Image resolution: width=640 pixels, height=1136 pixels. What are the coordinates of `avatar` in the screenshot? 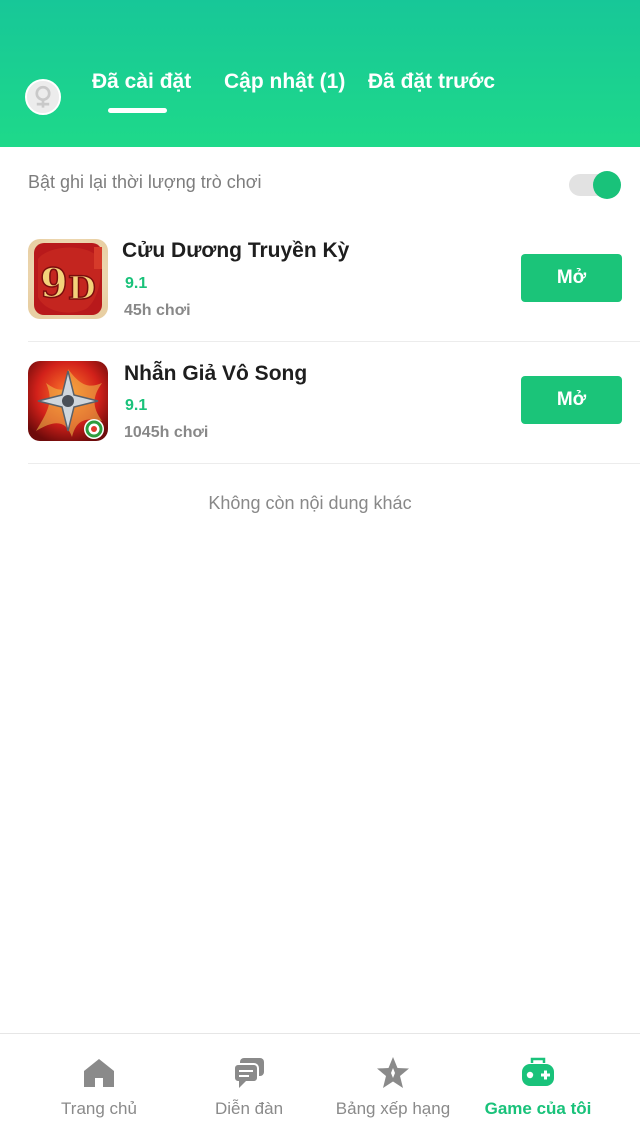 It's located at (43, 97).